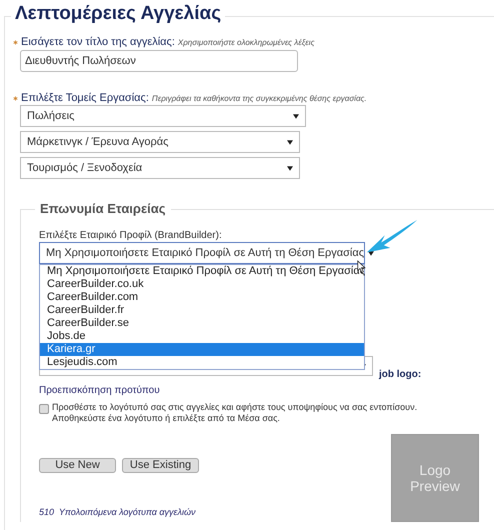 Image resolution: width=494 pixels, height=530 pixels. I want to click on field-hint: Χρησιμοποιήστε ολοκληρωμένες λέξεις, so click(246, 42).